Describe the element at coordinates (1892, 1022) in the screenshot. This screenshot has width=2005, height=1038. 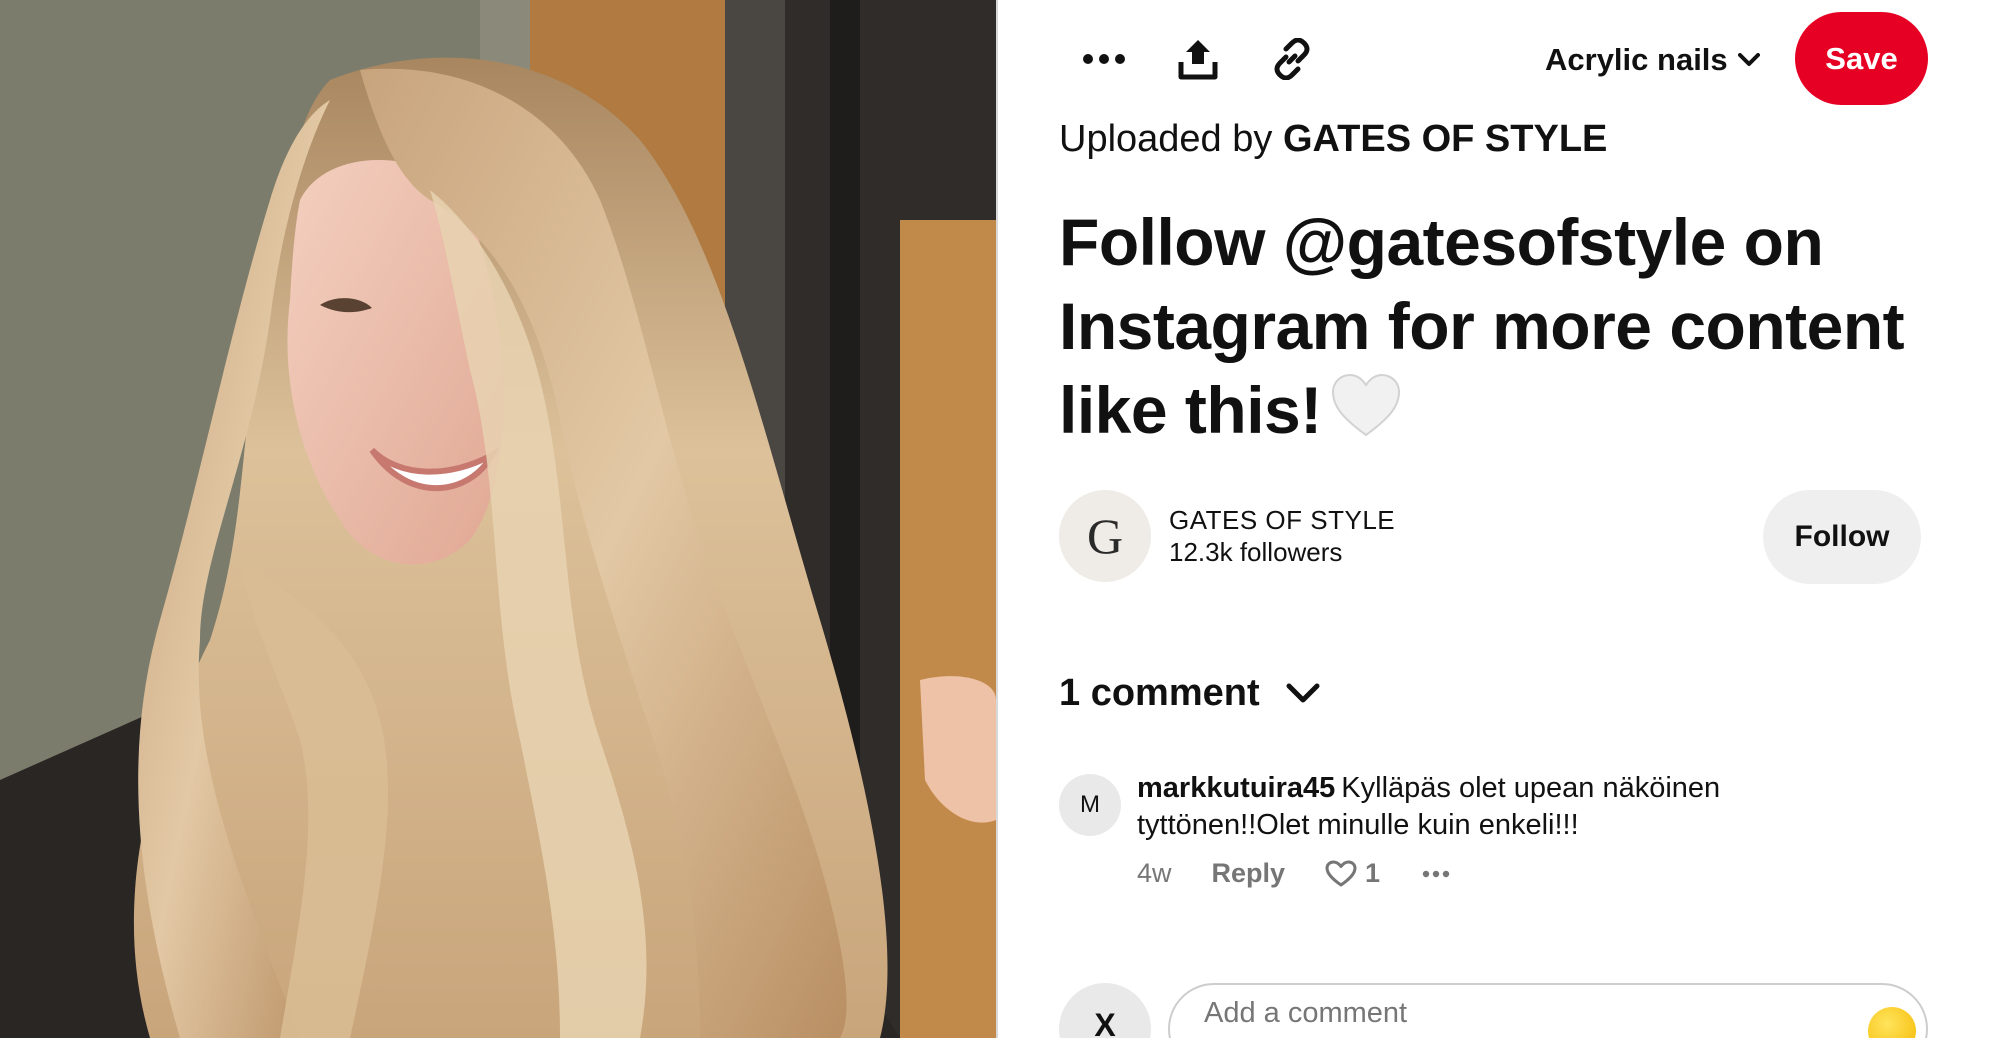
I see `emoji-picker-icon` at that location.